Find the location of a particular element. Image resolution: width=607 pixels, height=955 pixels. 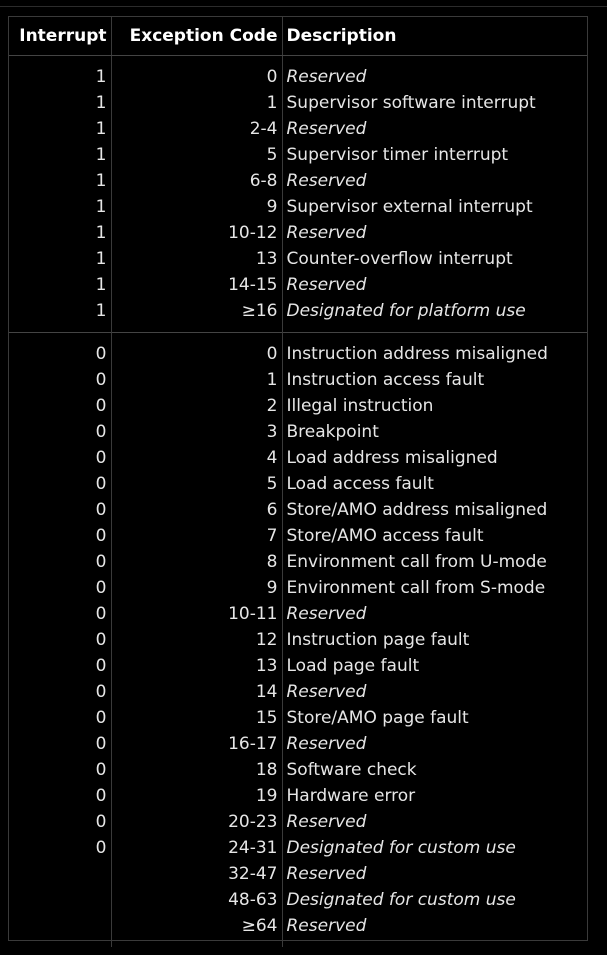

table-row: 0 0 Instruction address misaligned is located at coordinates (298, 354).